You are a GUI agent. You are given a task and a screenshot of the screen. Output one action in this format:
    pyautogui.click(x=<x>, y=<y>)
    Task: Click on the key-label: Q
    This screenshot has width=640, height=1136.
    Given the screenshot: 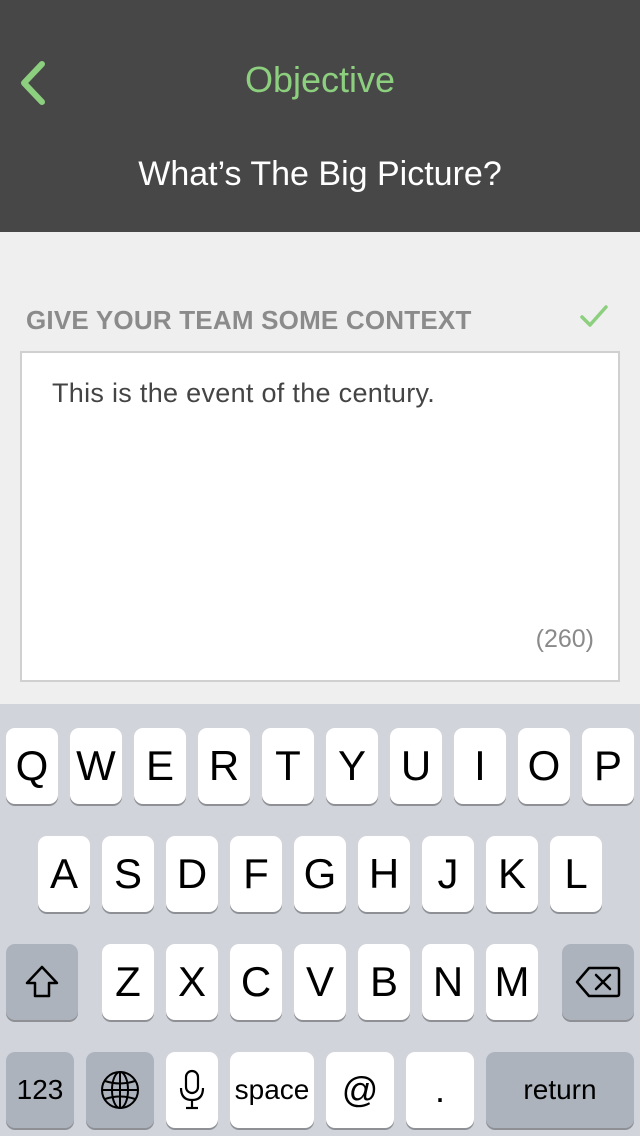 What is the action you would take?
    pyautogui.click(x=32, y=765)
    